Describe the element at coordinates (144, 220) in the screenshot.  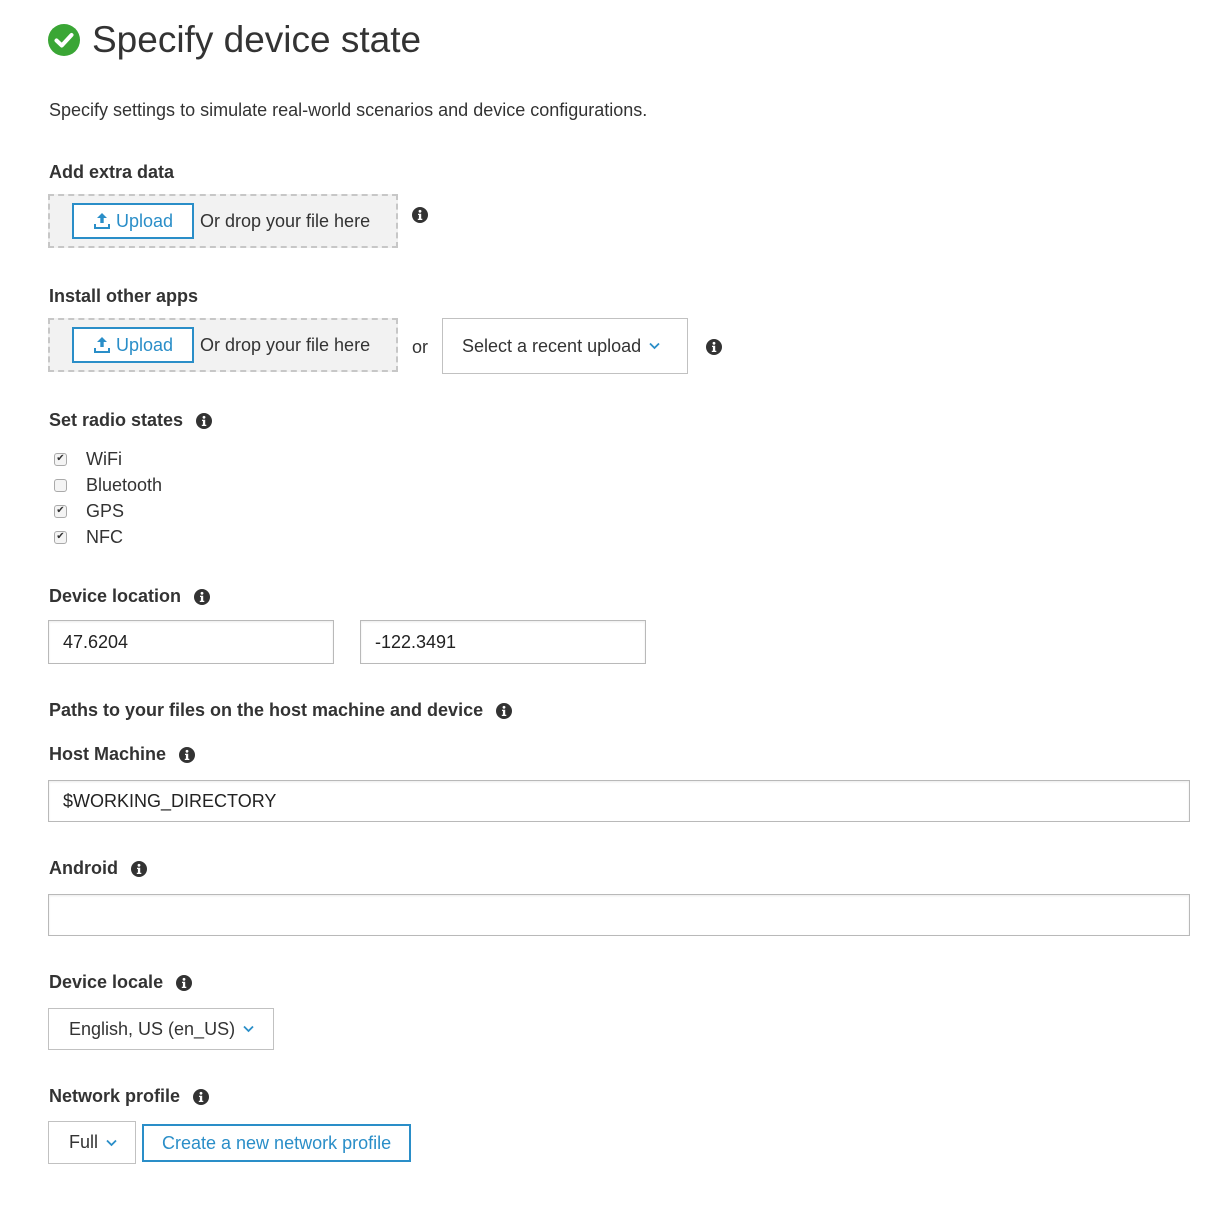
I see `extra-data-upload-label: Upload` at that location.